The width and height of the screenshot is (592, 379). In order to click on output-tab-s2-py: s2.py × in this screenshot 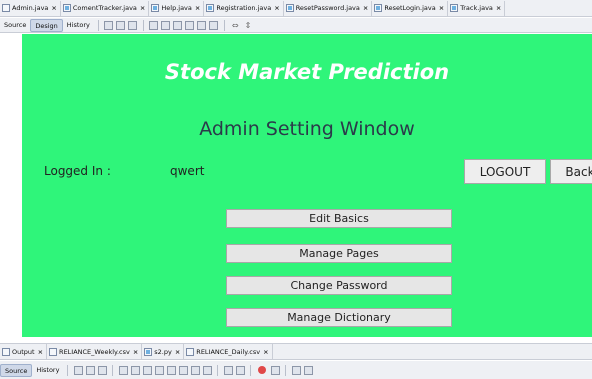, I will do `click(163, 351)`.